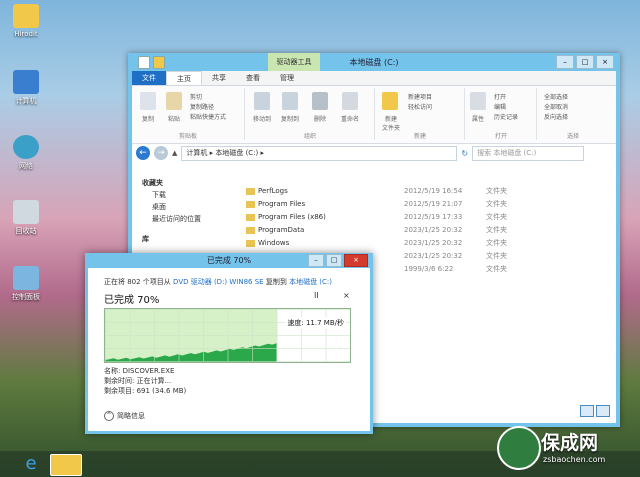  Describe the element at coordinates (290, 101) in the screenshot. I see `copy-to-icon` at that location.